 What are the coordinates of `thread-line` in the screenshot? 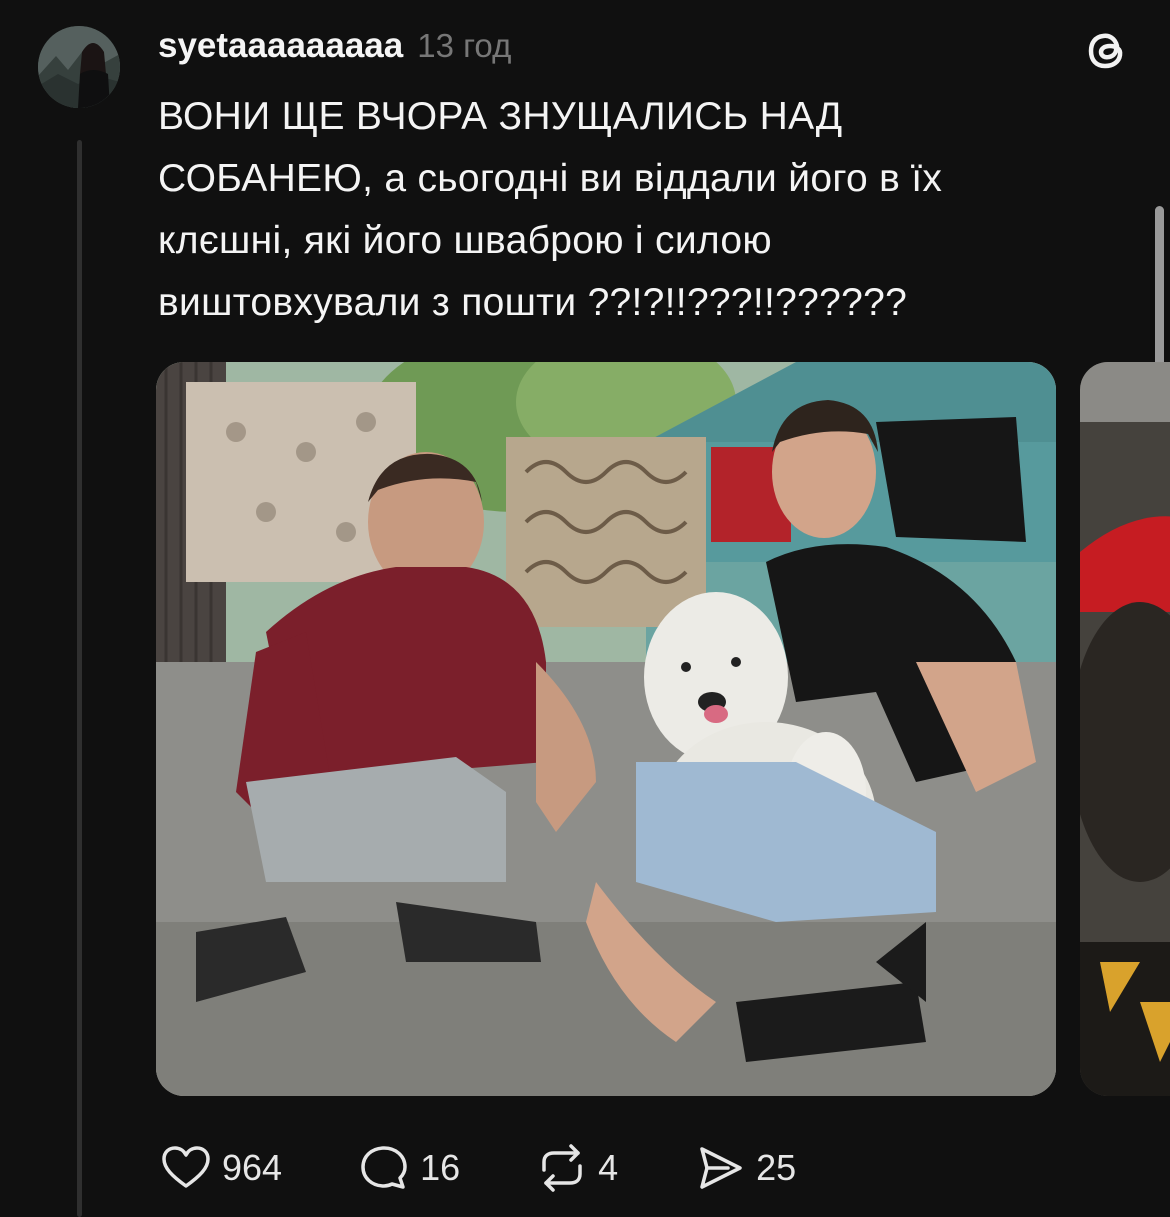 It's located at (79, 678).